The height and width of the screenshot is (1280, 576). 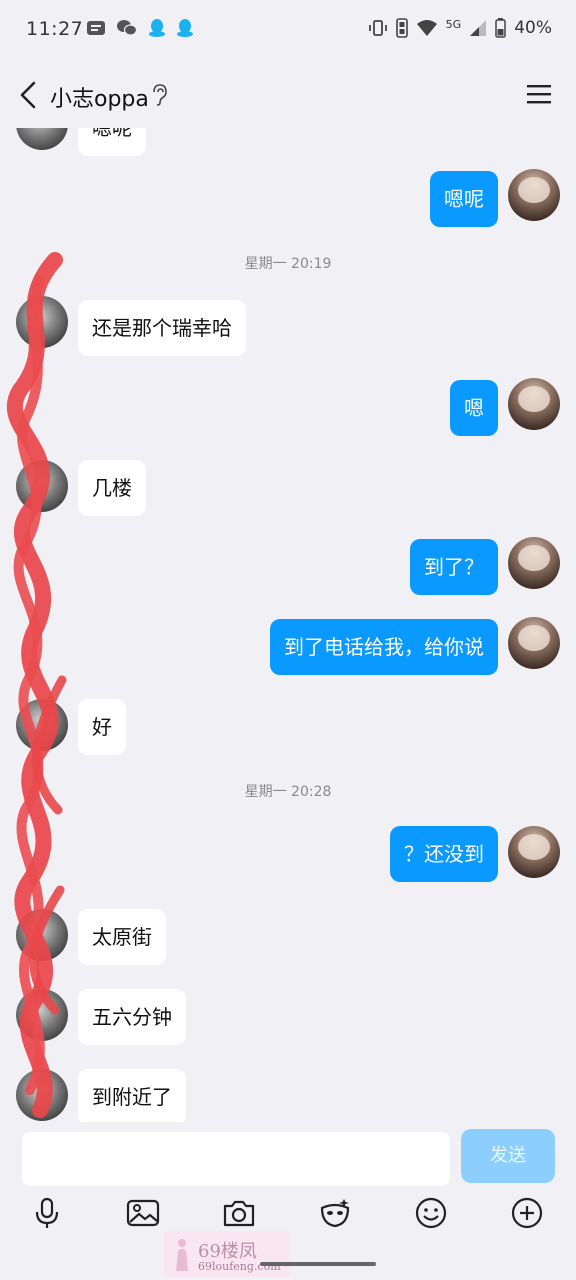 What do you see at coordinates (99, 97) in the screenshot?
I see `contact-name: 小志oppa` at bounding box center [99, 97].